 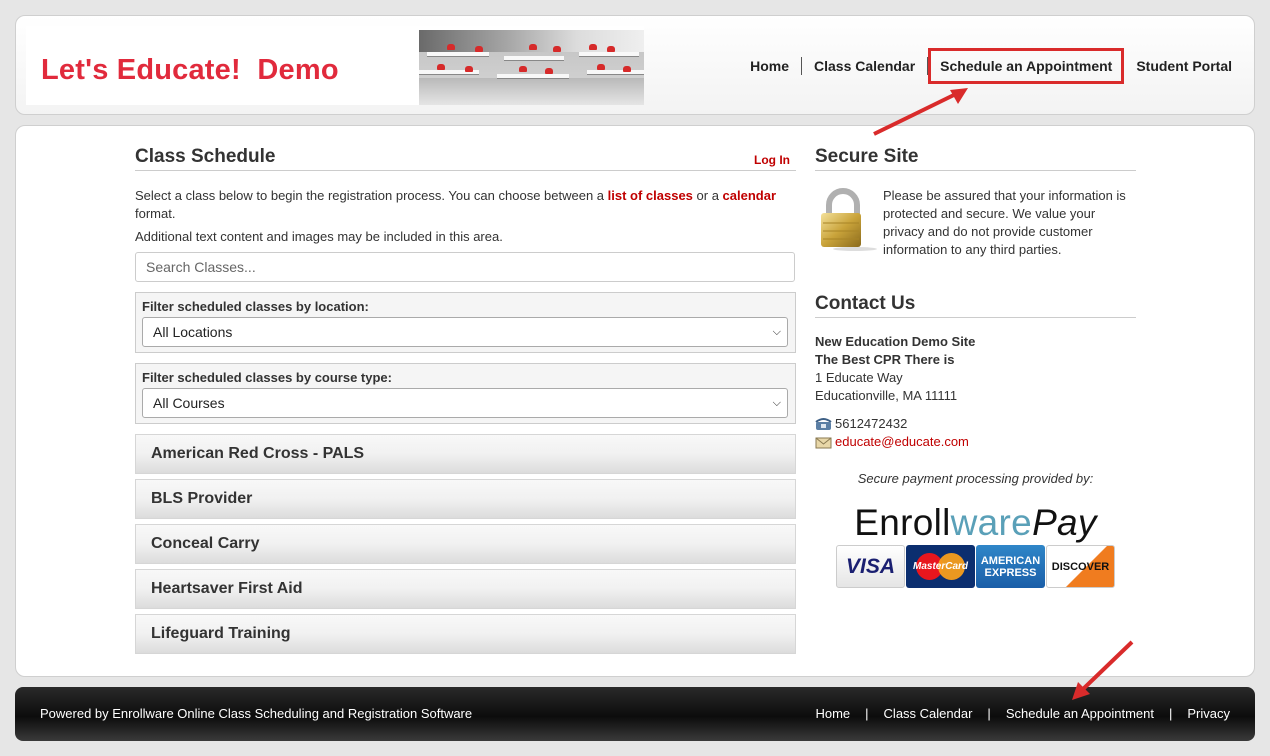 I want to click on email-line: educate@educate.com, so click(x=975, y=442).